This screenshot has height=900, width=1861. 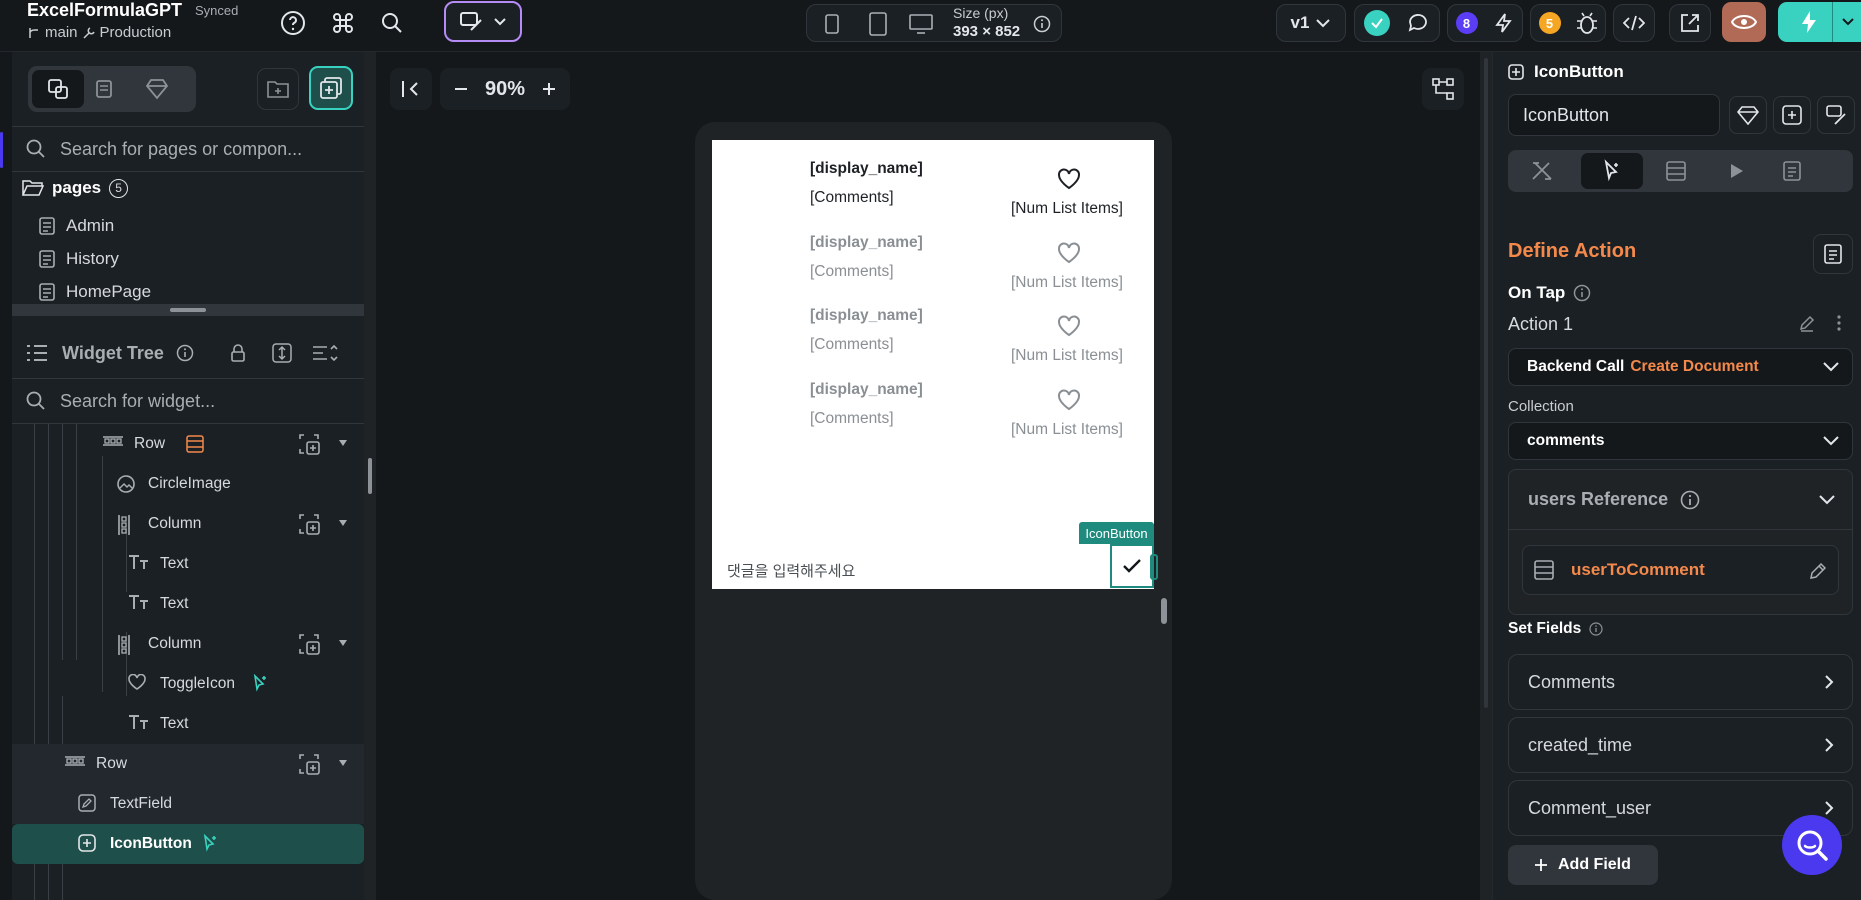 I want to click on size-value: 393 × 852, so click(x=986, y=31).